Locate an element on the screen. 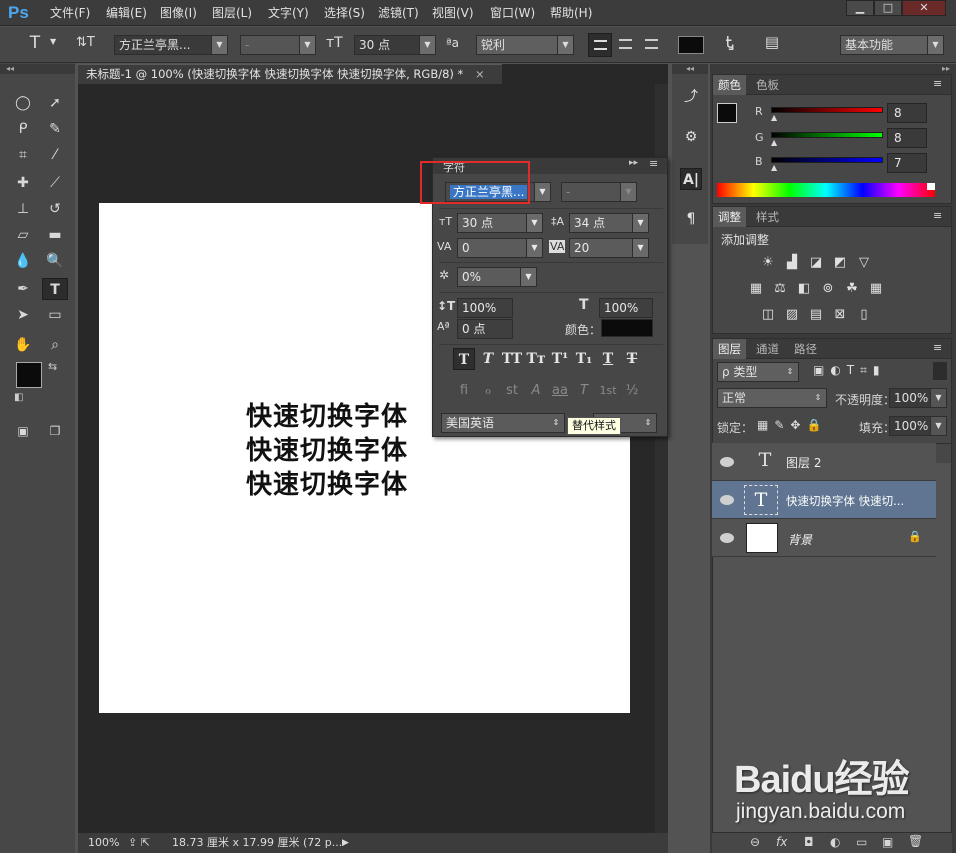 The image size is (956, 853). black-white-icon: ◧ is located at coordinates (804, 289).